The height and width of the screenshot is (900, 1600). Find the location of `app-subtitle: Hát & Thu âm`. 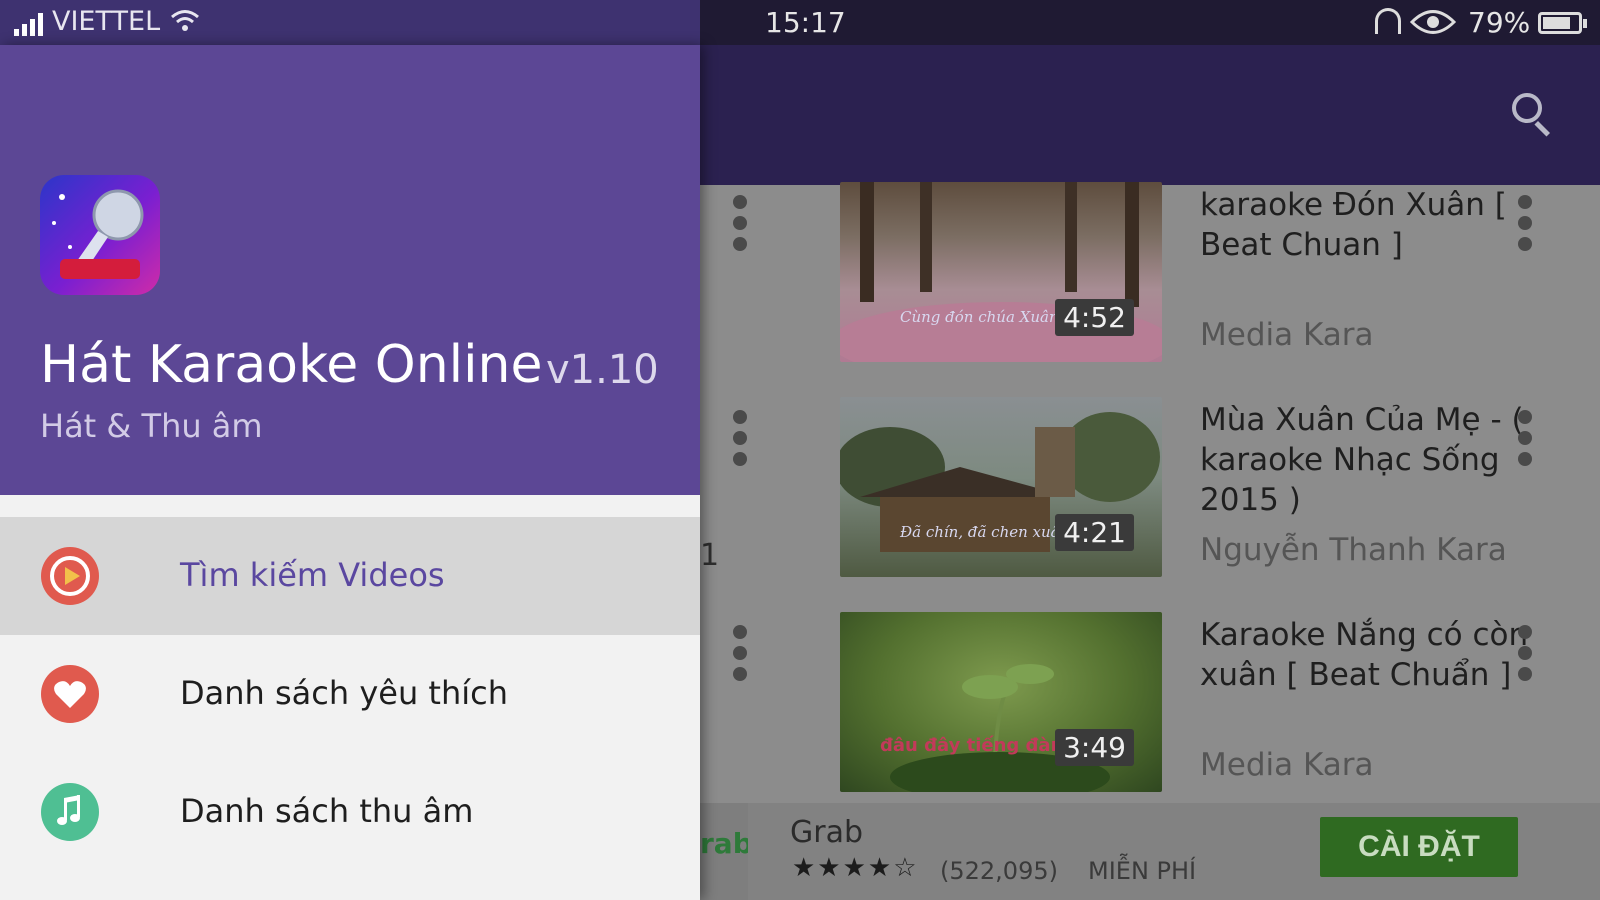

app-subtitle: Hát & Thu âm is located at coordinates (151, 426).